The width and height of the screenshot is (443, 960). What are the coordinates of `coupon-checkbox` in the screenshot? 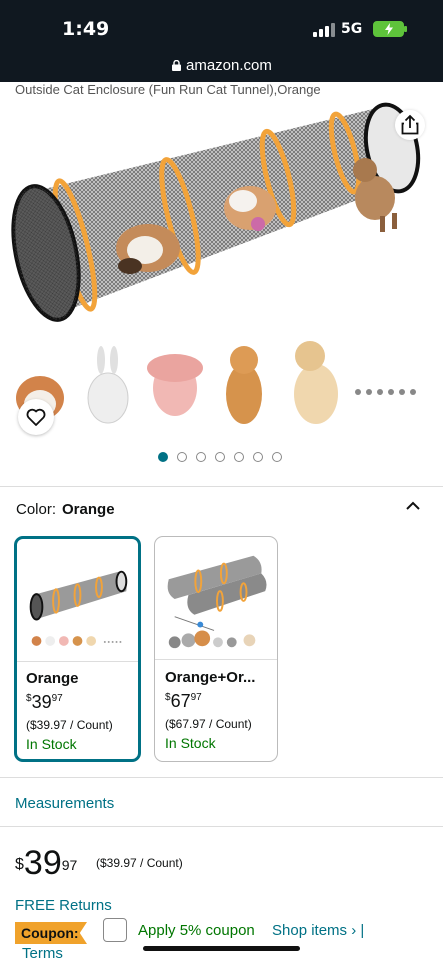 It's located at (115, 930).